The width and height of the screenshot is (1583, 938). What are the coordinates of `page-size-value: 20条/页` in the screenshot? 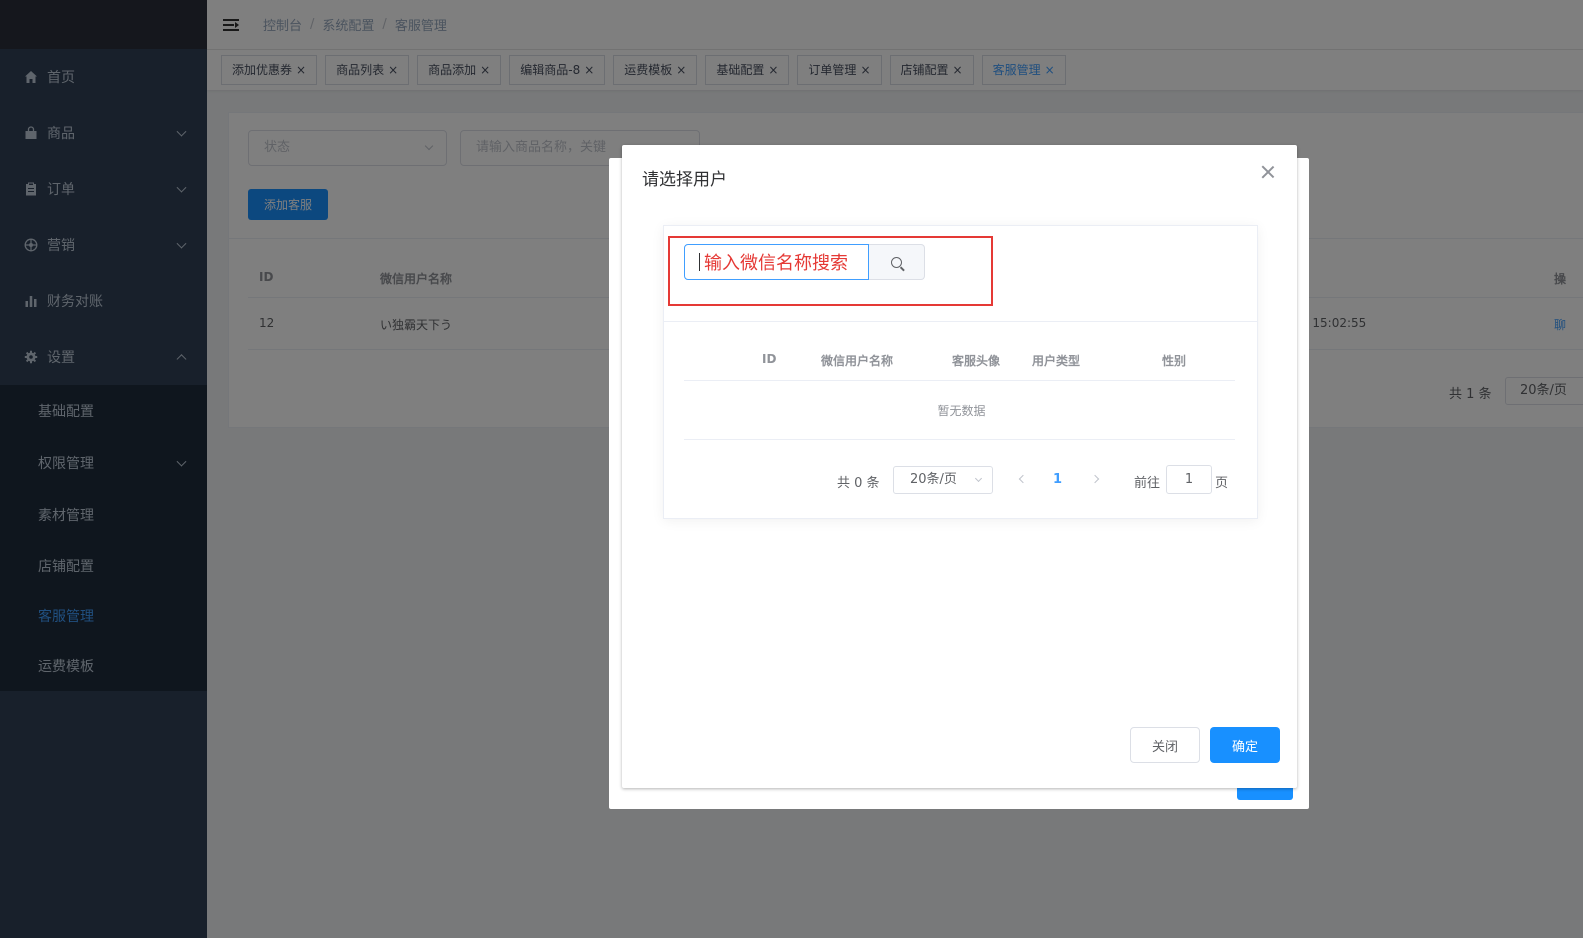 It's located at (933, 479).